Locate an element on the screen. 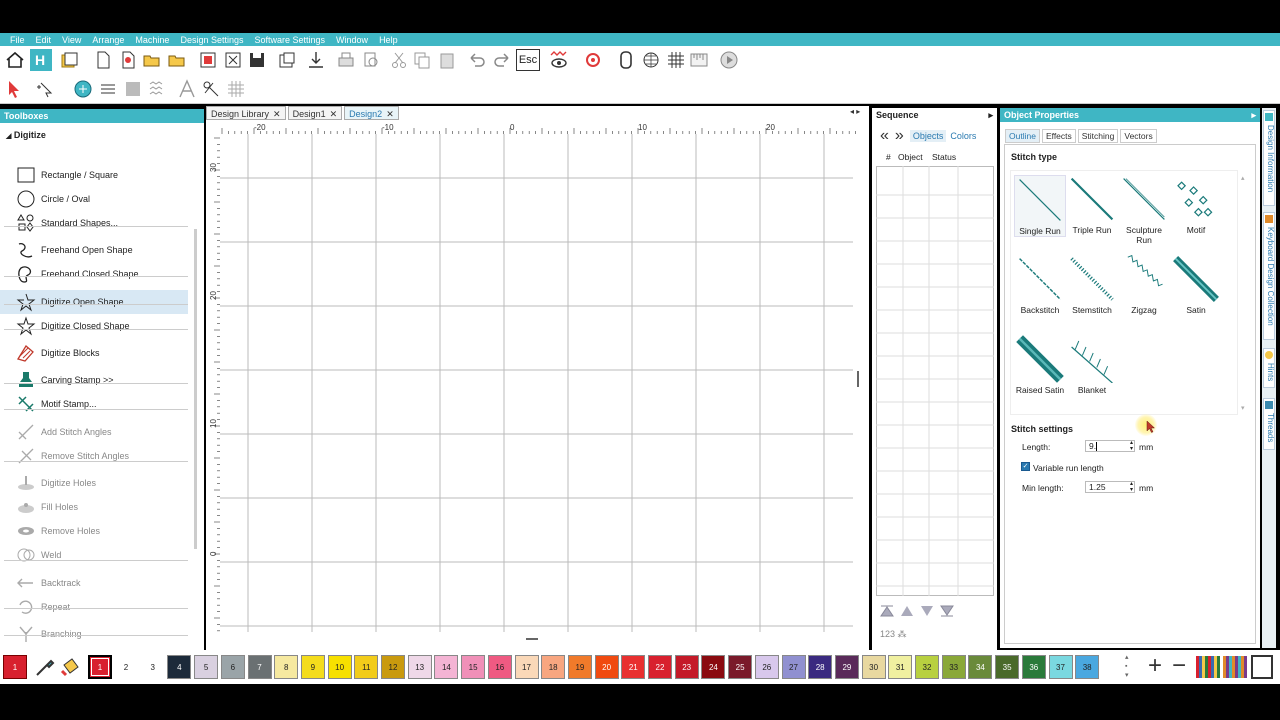 The image size is (1280, 720). tab-design-library: Design Library ✕ is located at coordinates (246, 113).